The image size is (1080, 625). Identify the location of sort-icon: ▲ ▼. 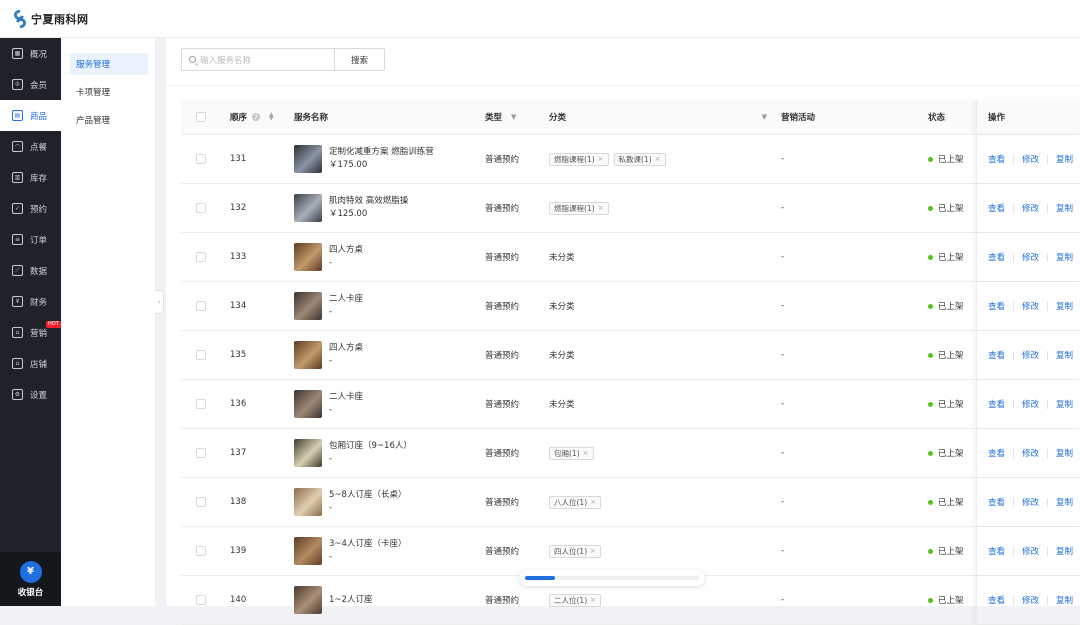
(271, 117).